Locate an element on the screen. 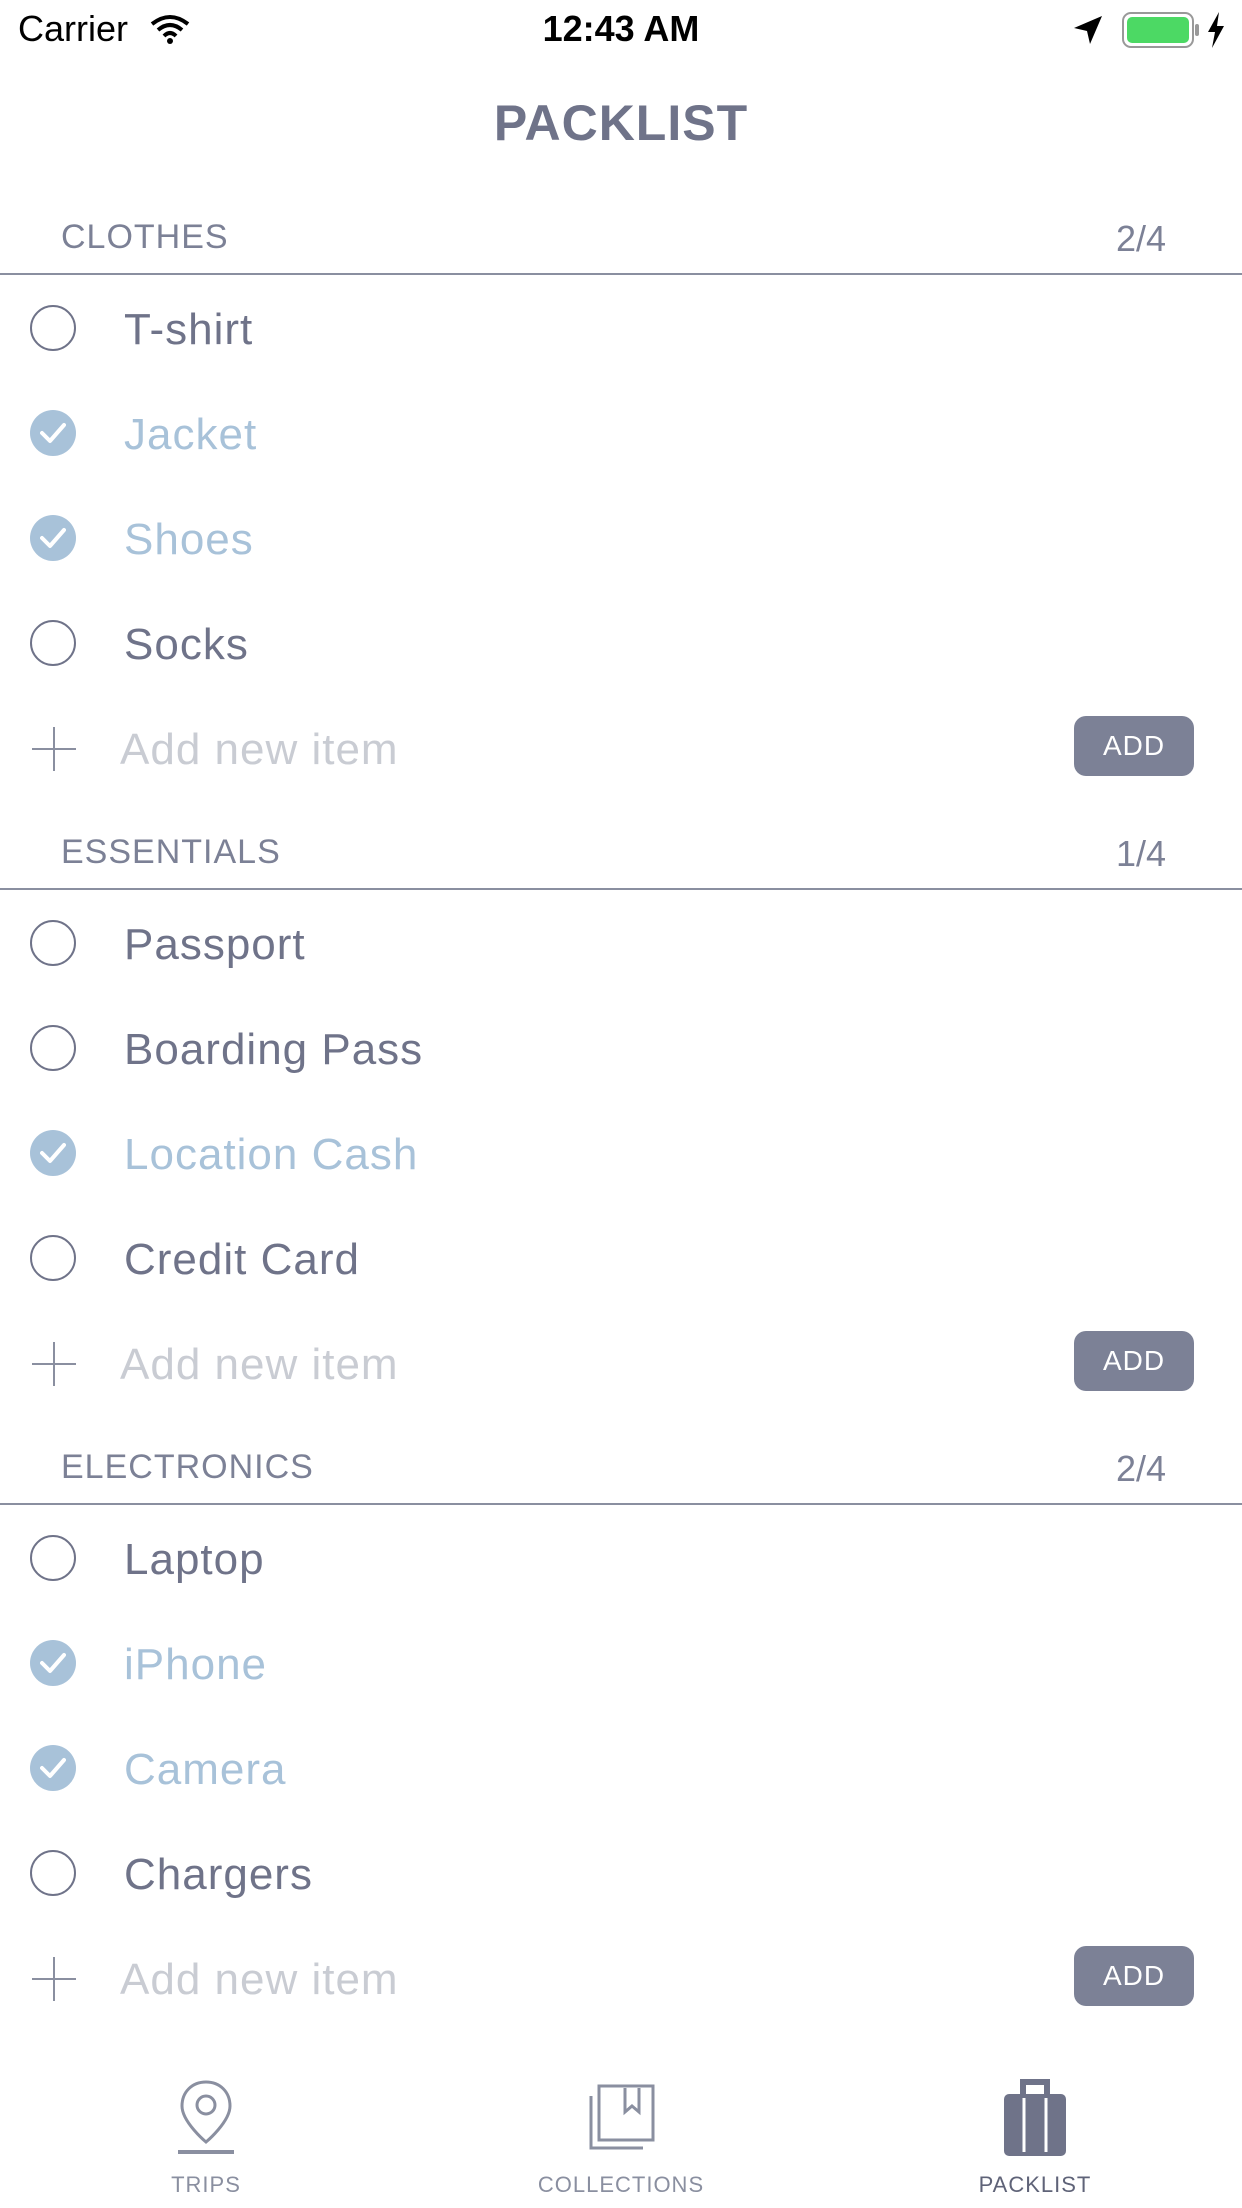 The width and height of the screenshot is (1242, 2208). section-header: ESSENTIALS 1/4 is located at coordinates (621, 853).